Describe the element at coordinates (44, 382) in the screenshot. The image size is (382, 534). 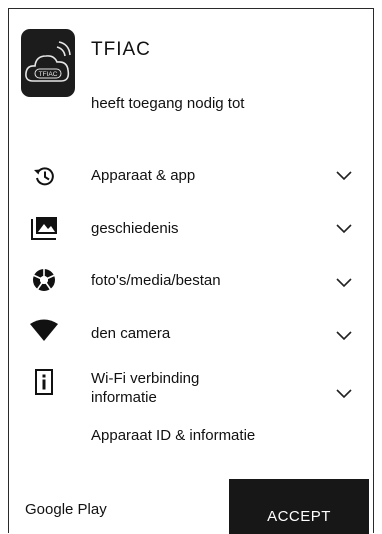
I see `device-info-icon` at that location.